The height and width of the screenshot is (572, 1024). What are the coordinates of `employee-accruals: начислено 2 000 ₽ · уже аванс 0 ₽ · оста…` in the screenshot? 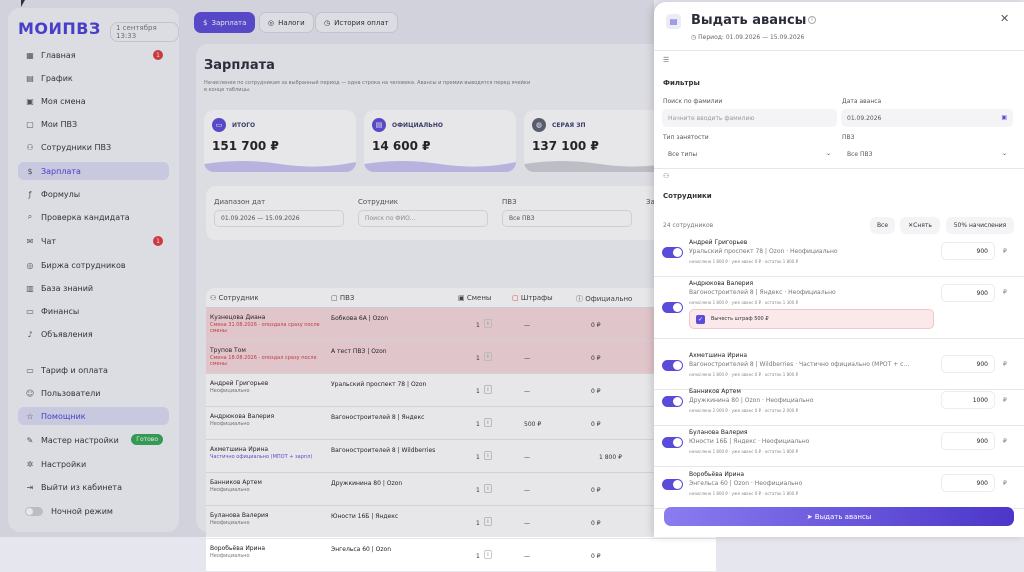 It's located at (744, 410).